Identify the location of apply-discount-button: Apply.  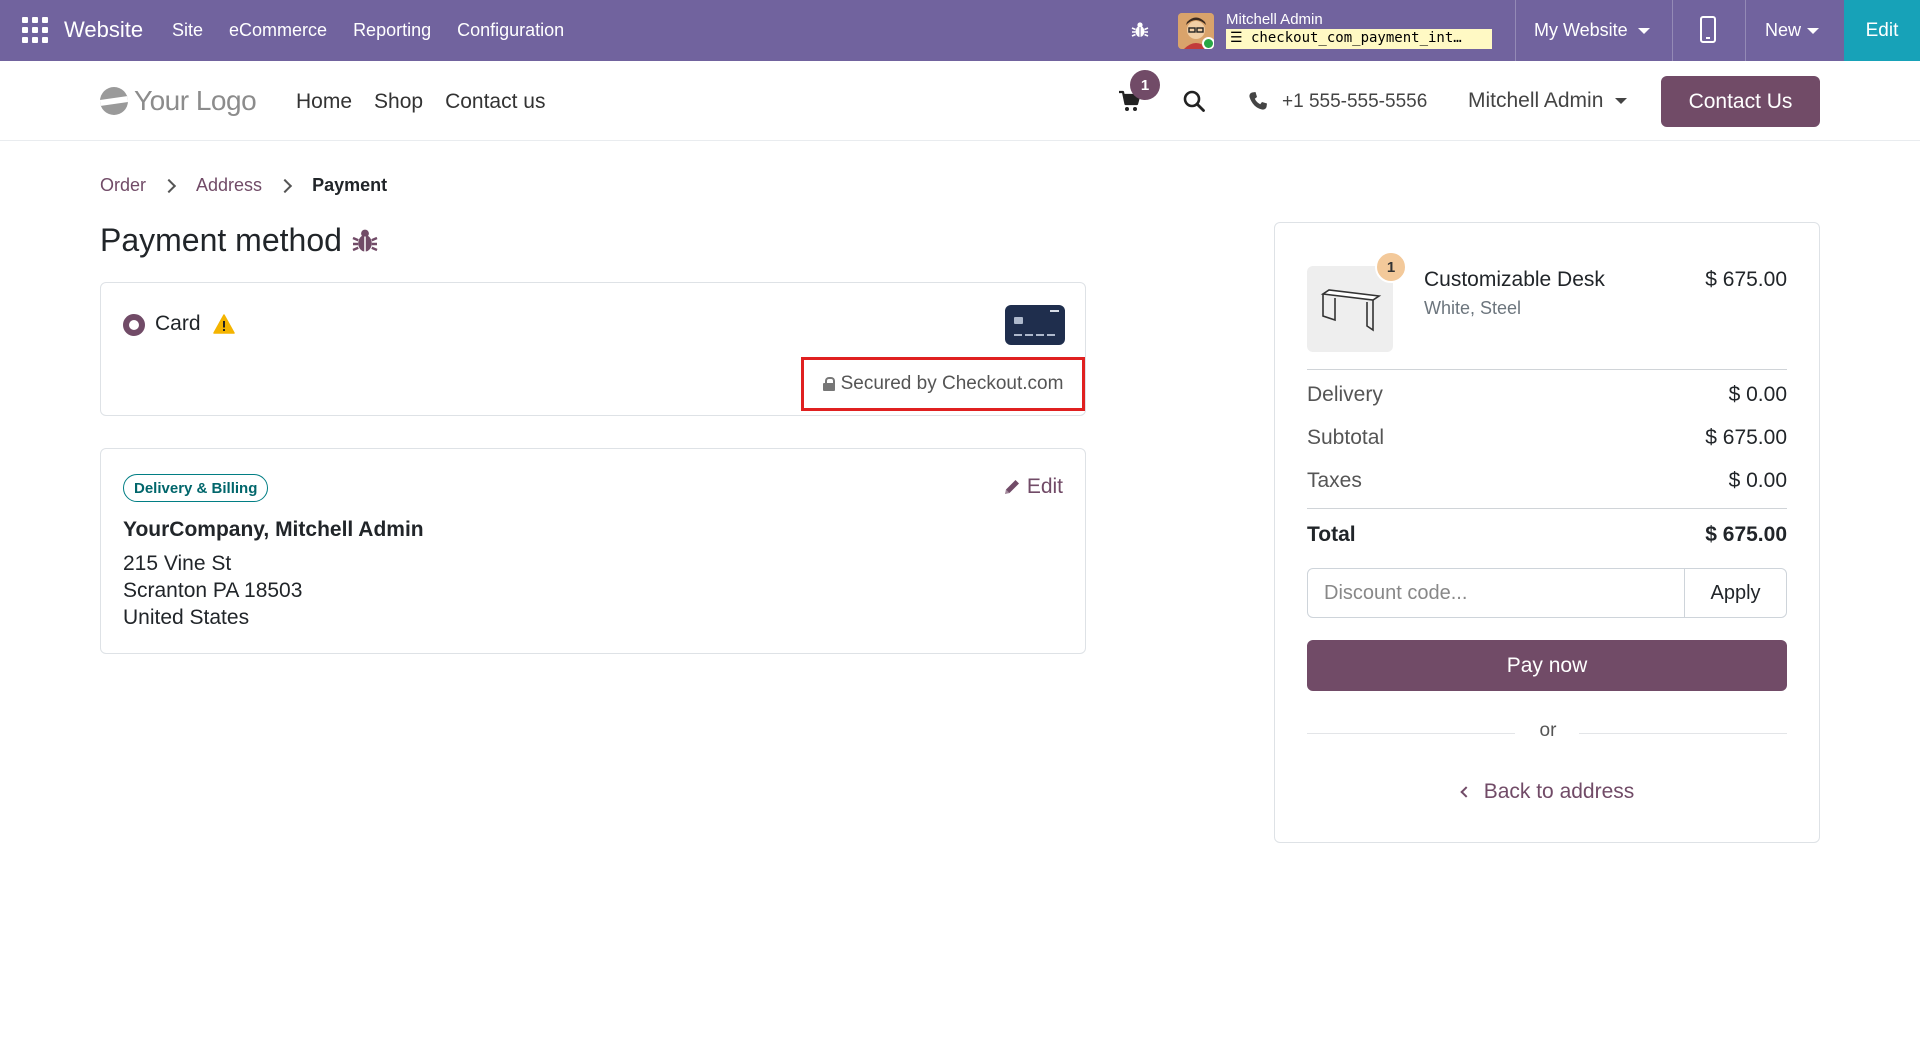
(1735, 593).